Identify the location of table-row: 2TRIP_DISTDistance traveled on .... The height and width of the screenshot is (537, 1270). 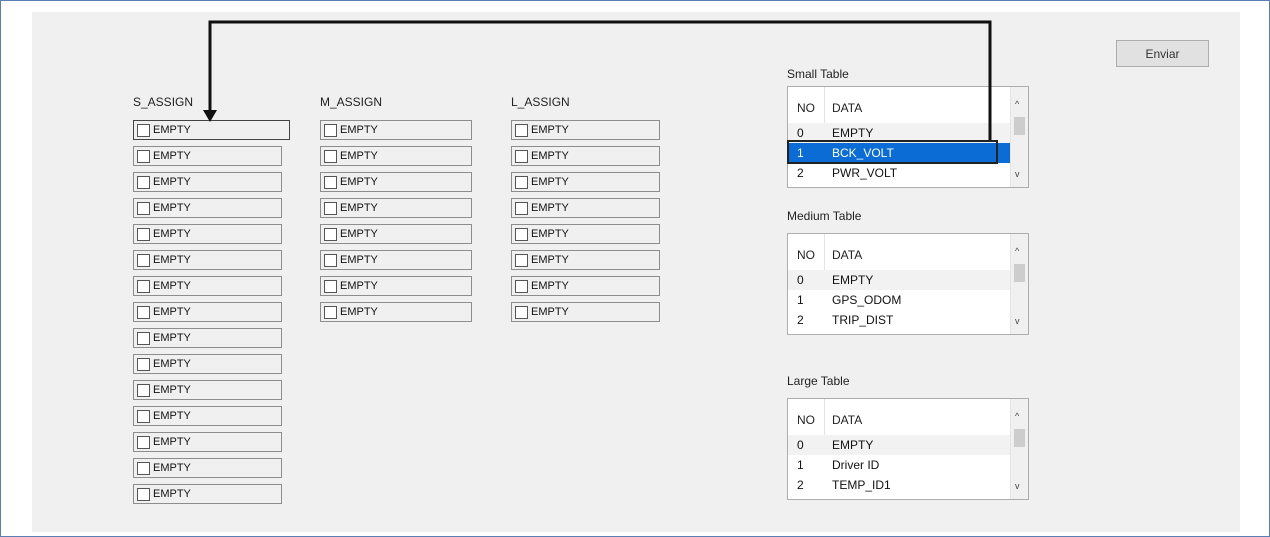
(899, 320).